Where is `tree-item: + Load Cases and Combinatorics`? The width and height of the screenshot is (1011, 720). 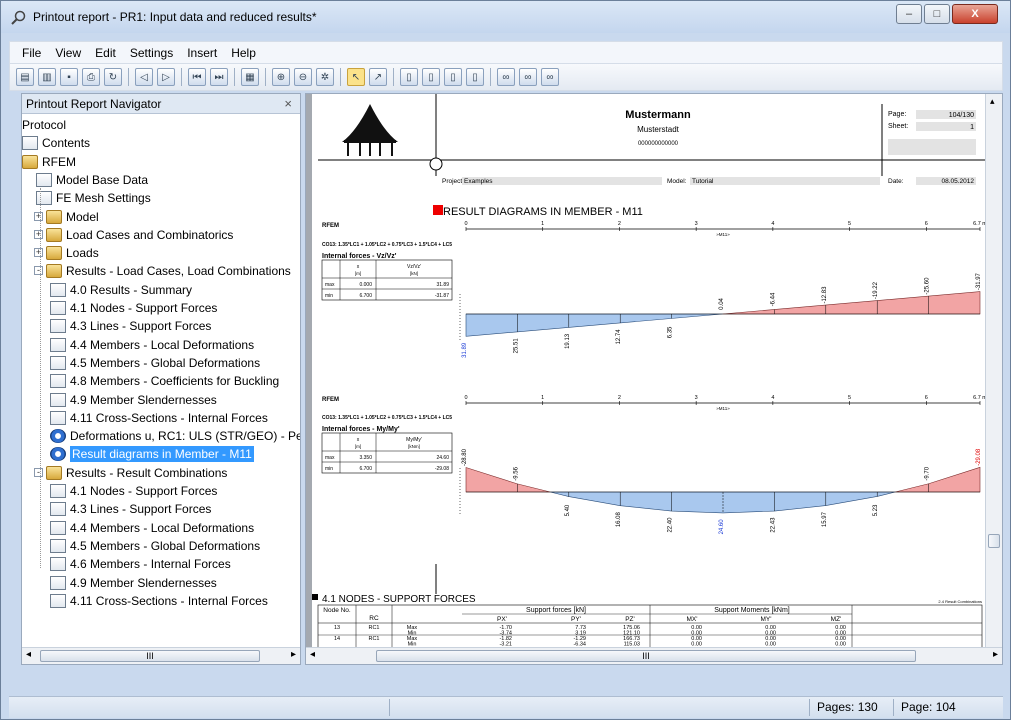
tree-item: + Load Cases and Combinatorics is located at coordinates (133, 235).